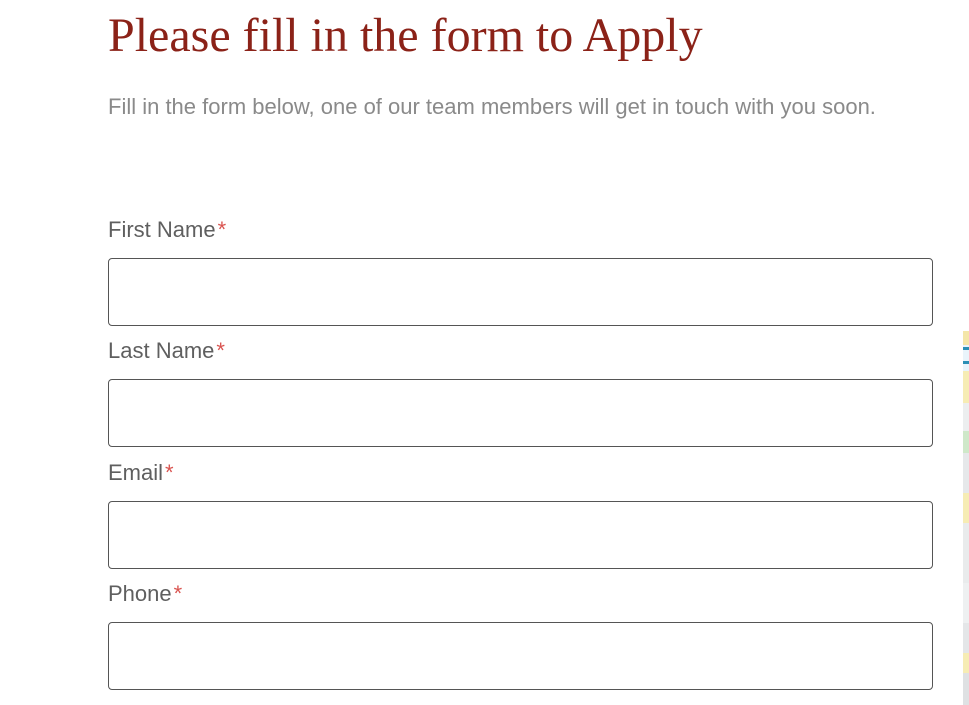  Describe the element at coordinates (140, 593) in the screenshot. I see `phone-label-text: Phone` at that location.